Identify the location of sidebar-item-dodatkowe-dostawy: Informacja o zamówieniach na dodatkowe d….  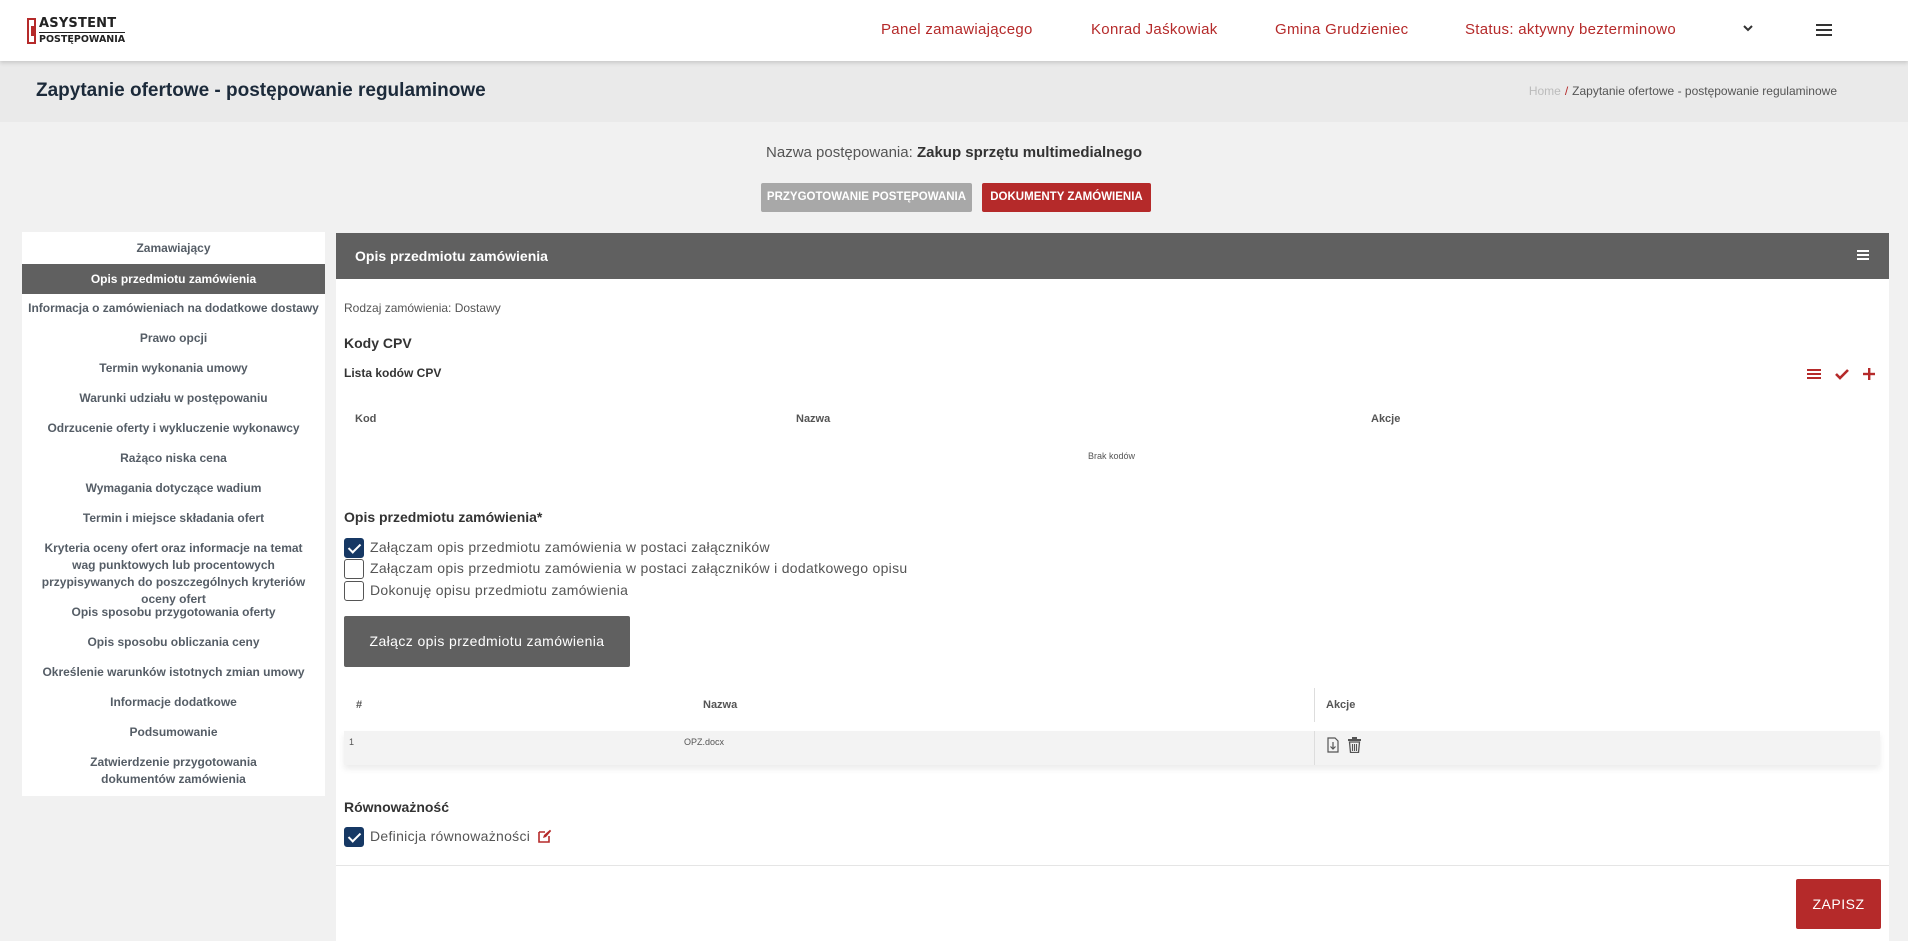
(173, 308).